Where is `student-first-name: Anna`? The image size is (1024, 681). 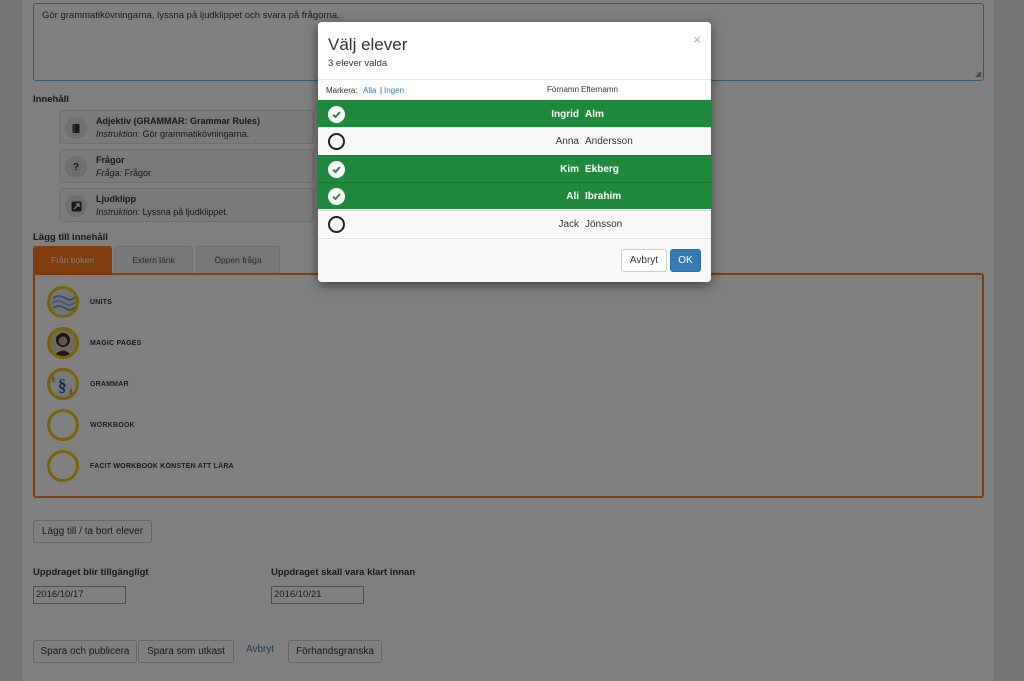 student-first-name: Anna is located at coordinates (567, 141).